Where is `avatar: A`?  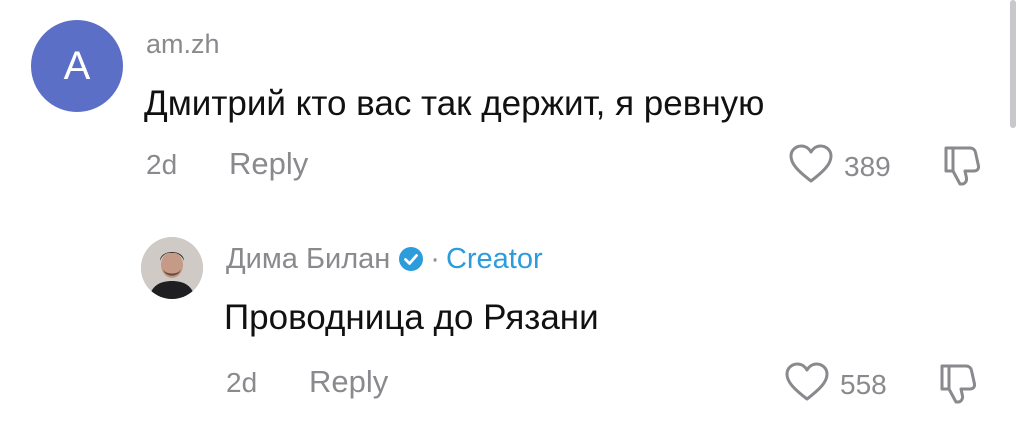 avatar: A is located at coordinates (77, 66).